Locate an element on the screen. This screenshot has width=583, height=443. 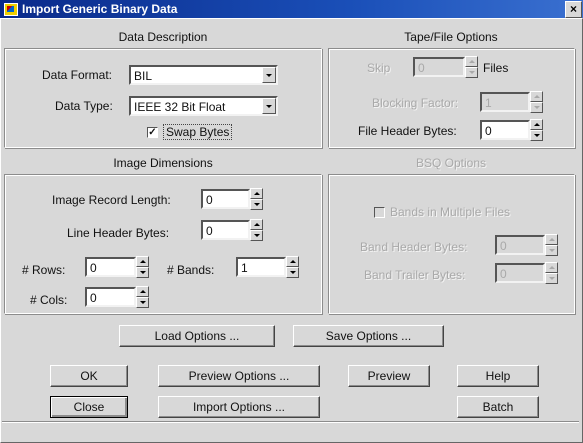
bands-multiple-files-label: Bands in Multiple Files is located at coordinates (450, 212).